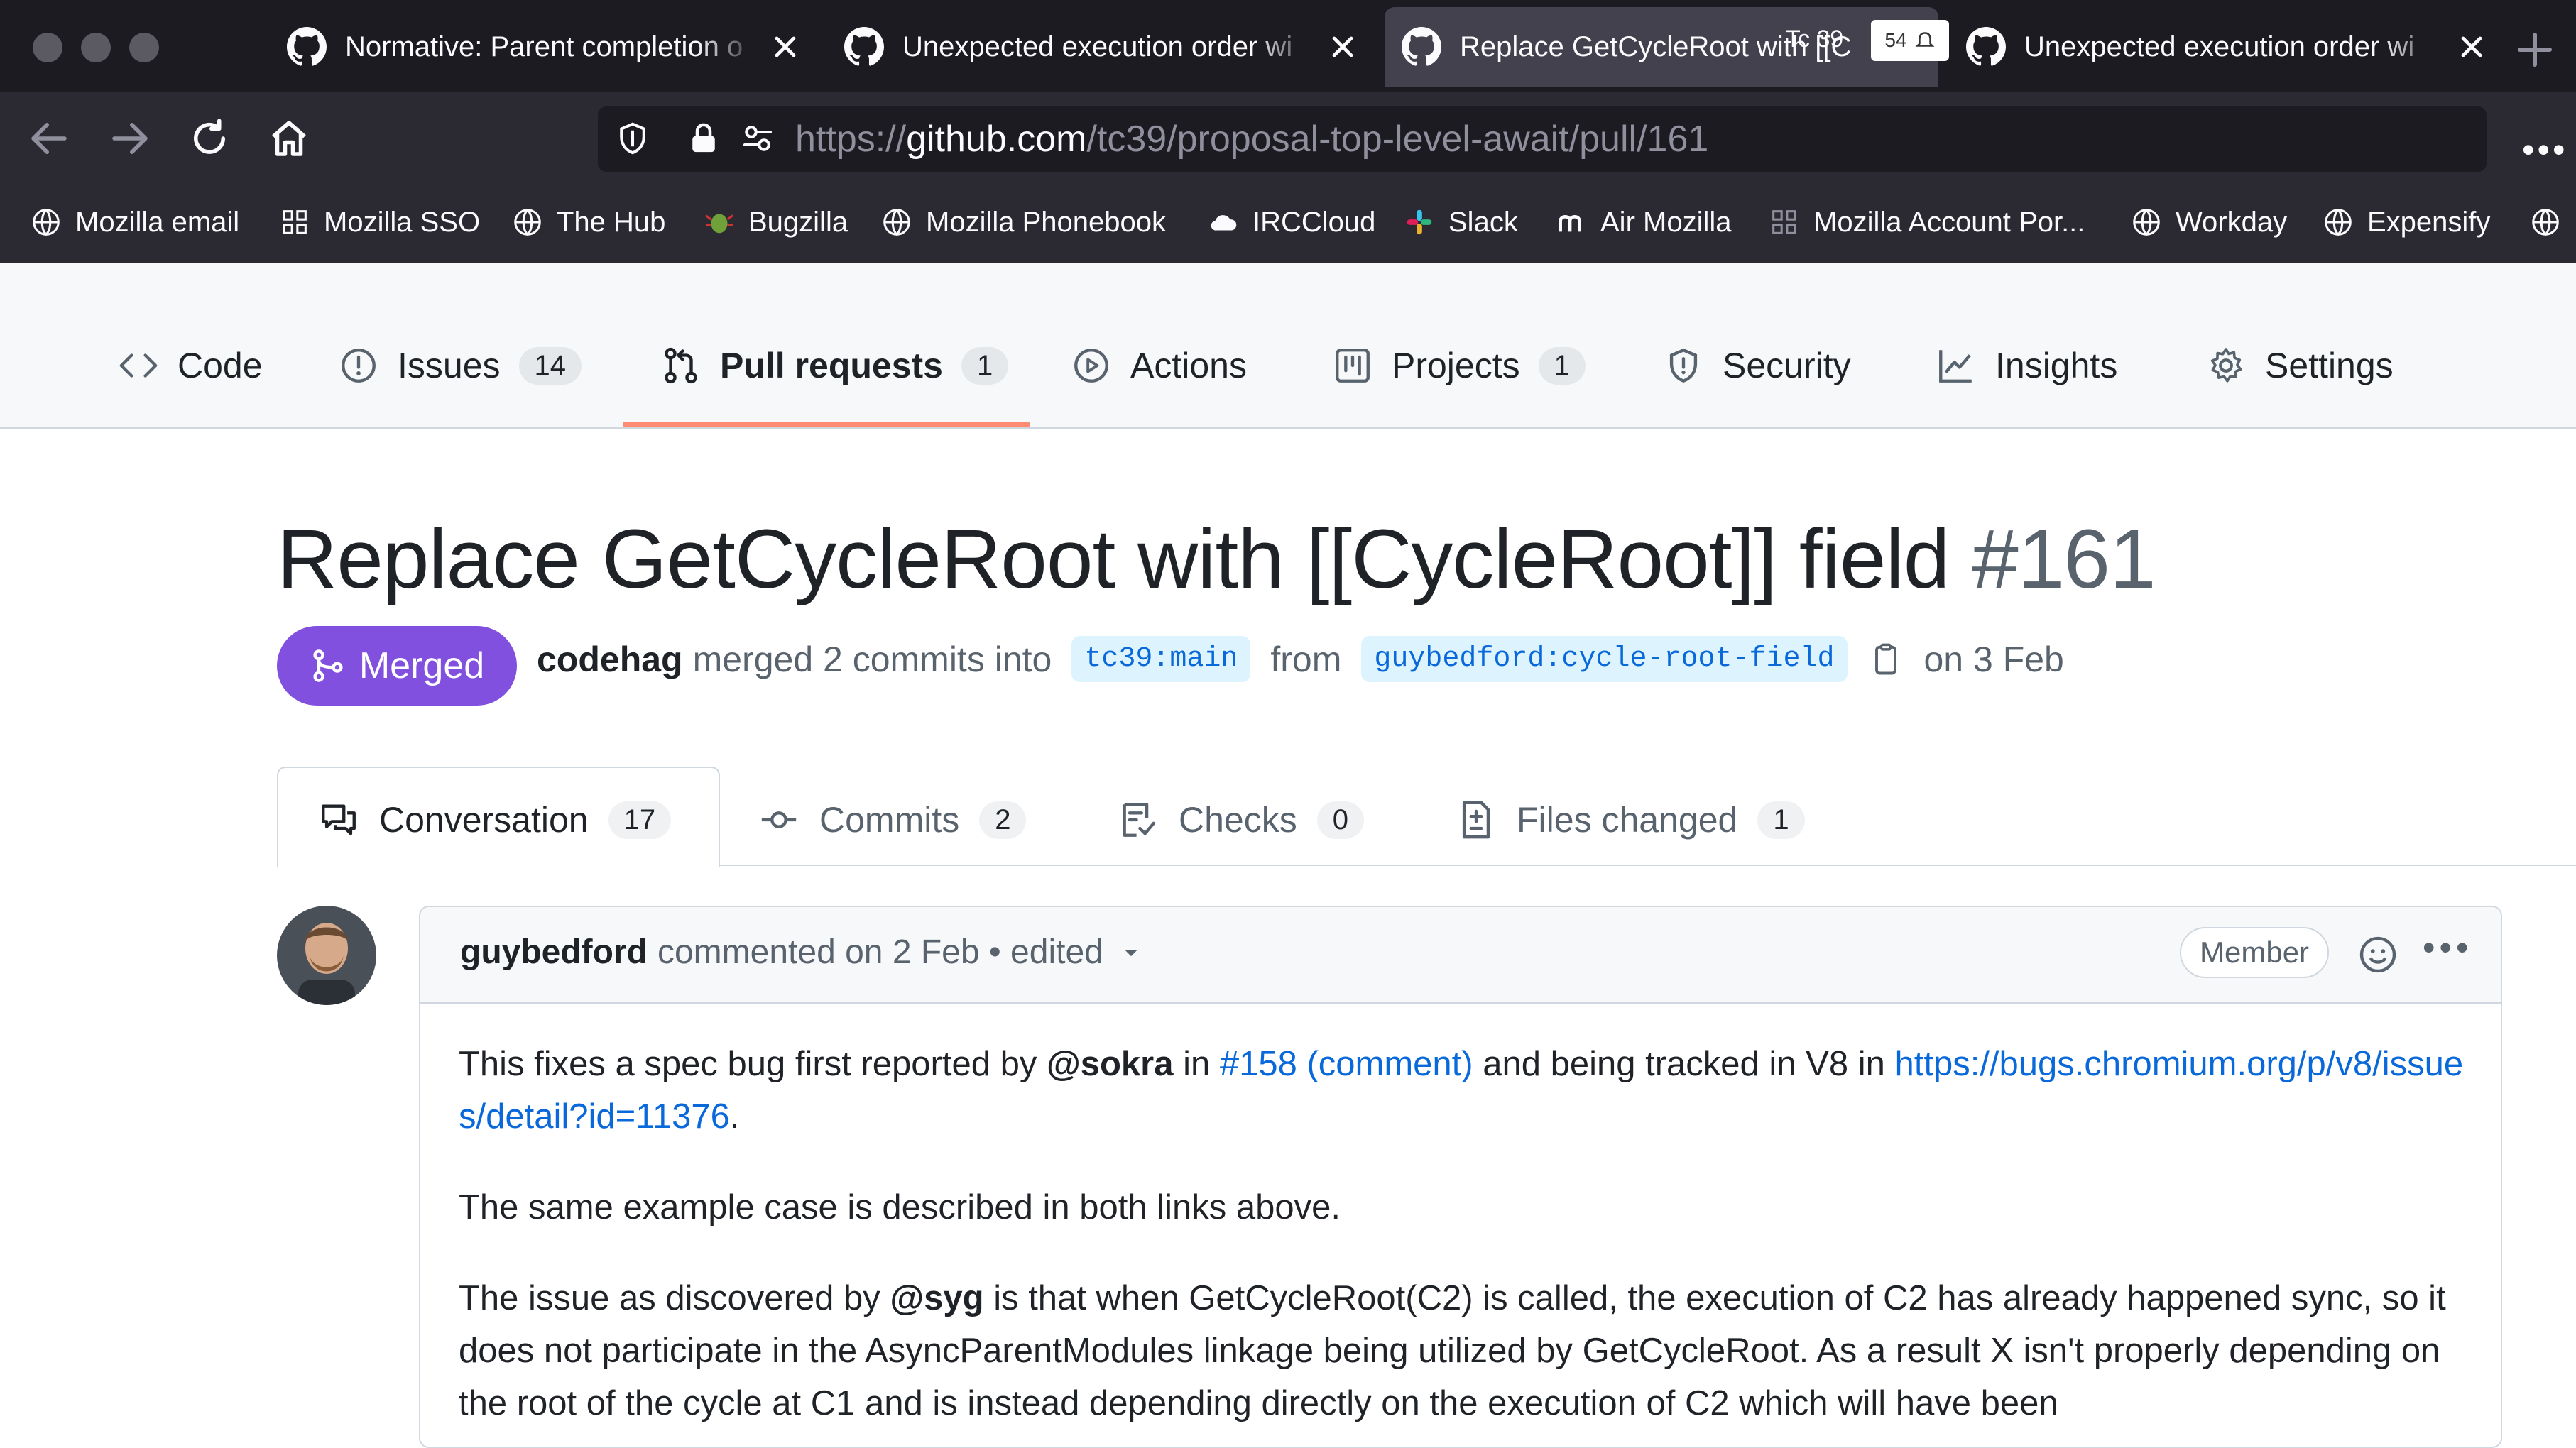 The image size is (2576, 1448). I want to click on pr-tab-label: Files changed, so click(1627, 820).